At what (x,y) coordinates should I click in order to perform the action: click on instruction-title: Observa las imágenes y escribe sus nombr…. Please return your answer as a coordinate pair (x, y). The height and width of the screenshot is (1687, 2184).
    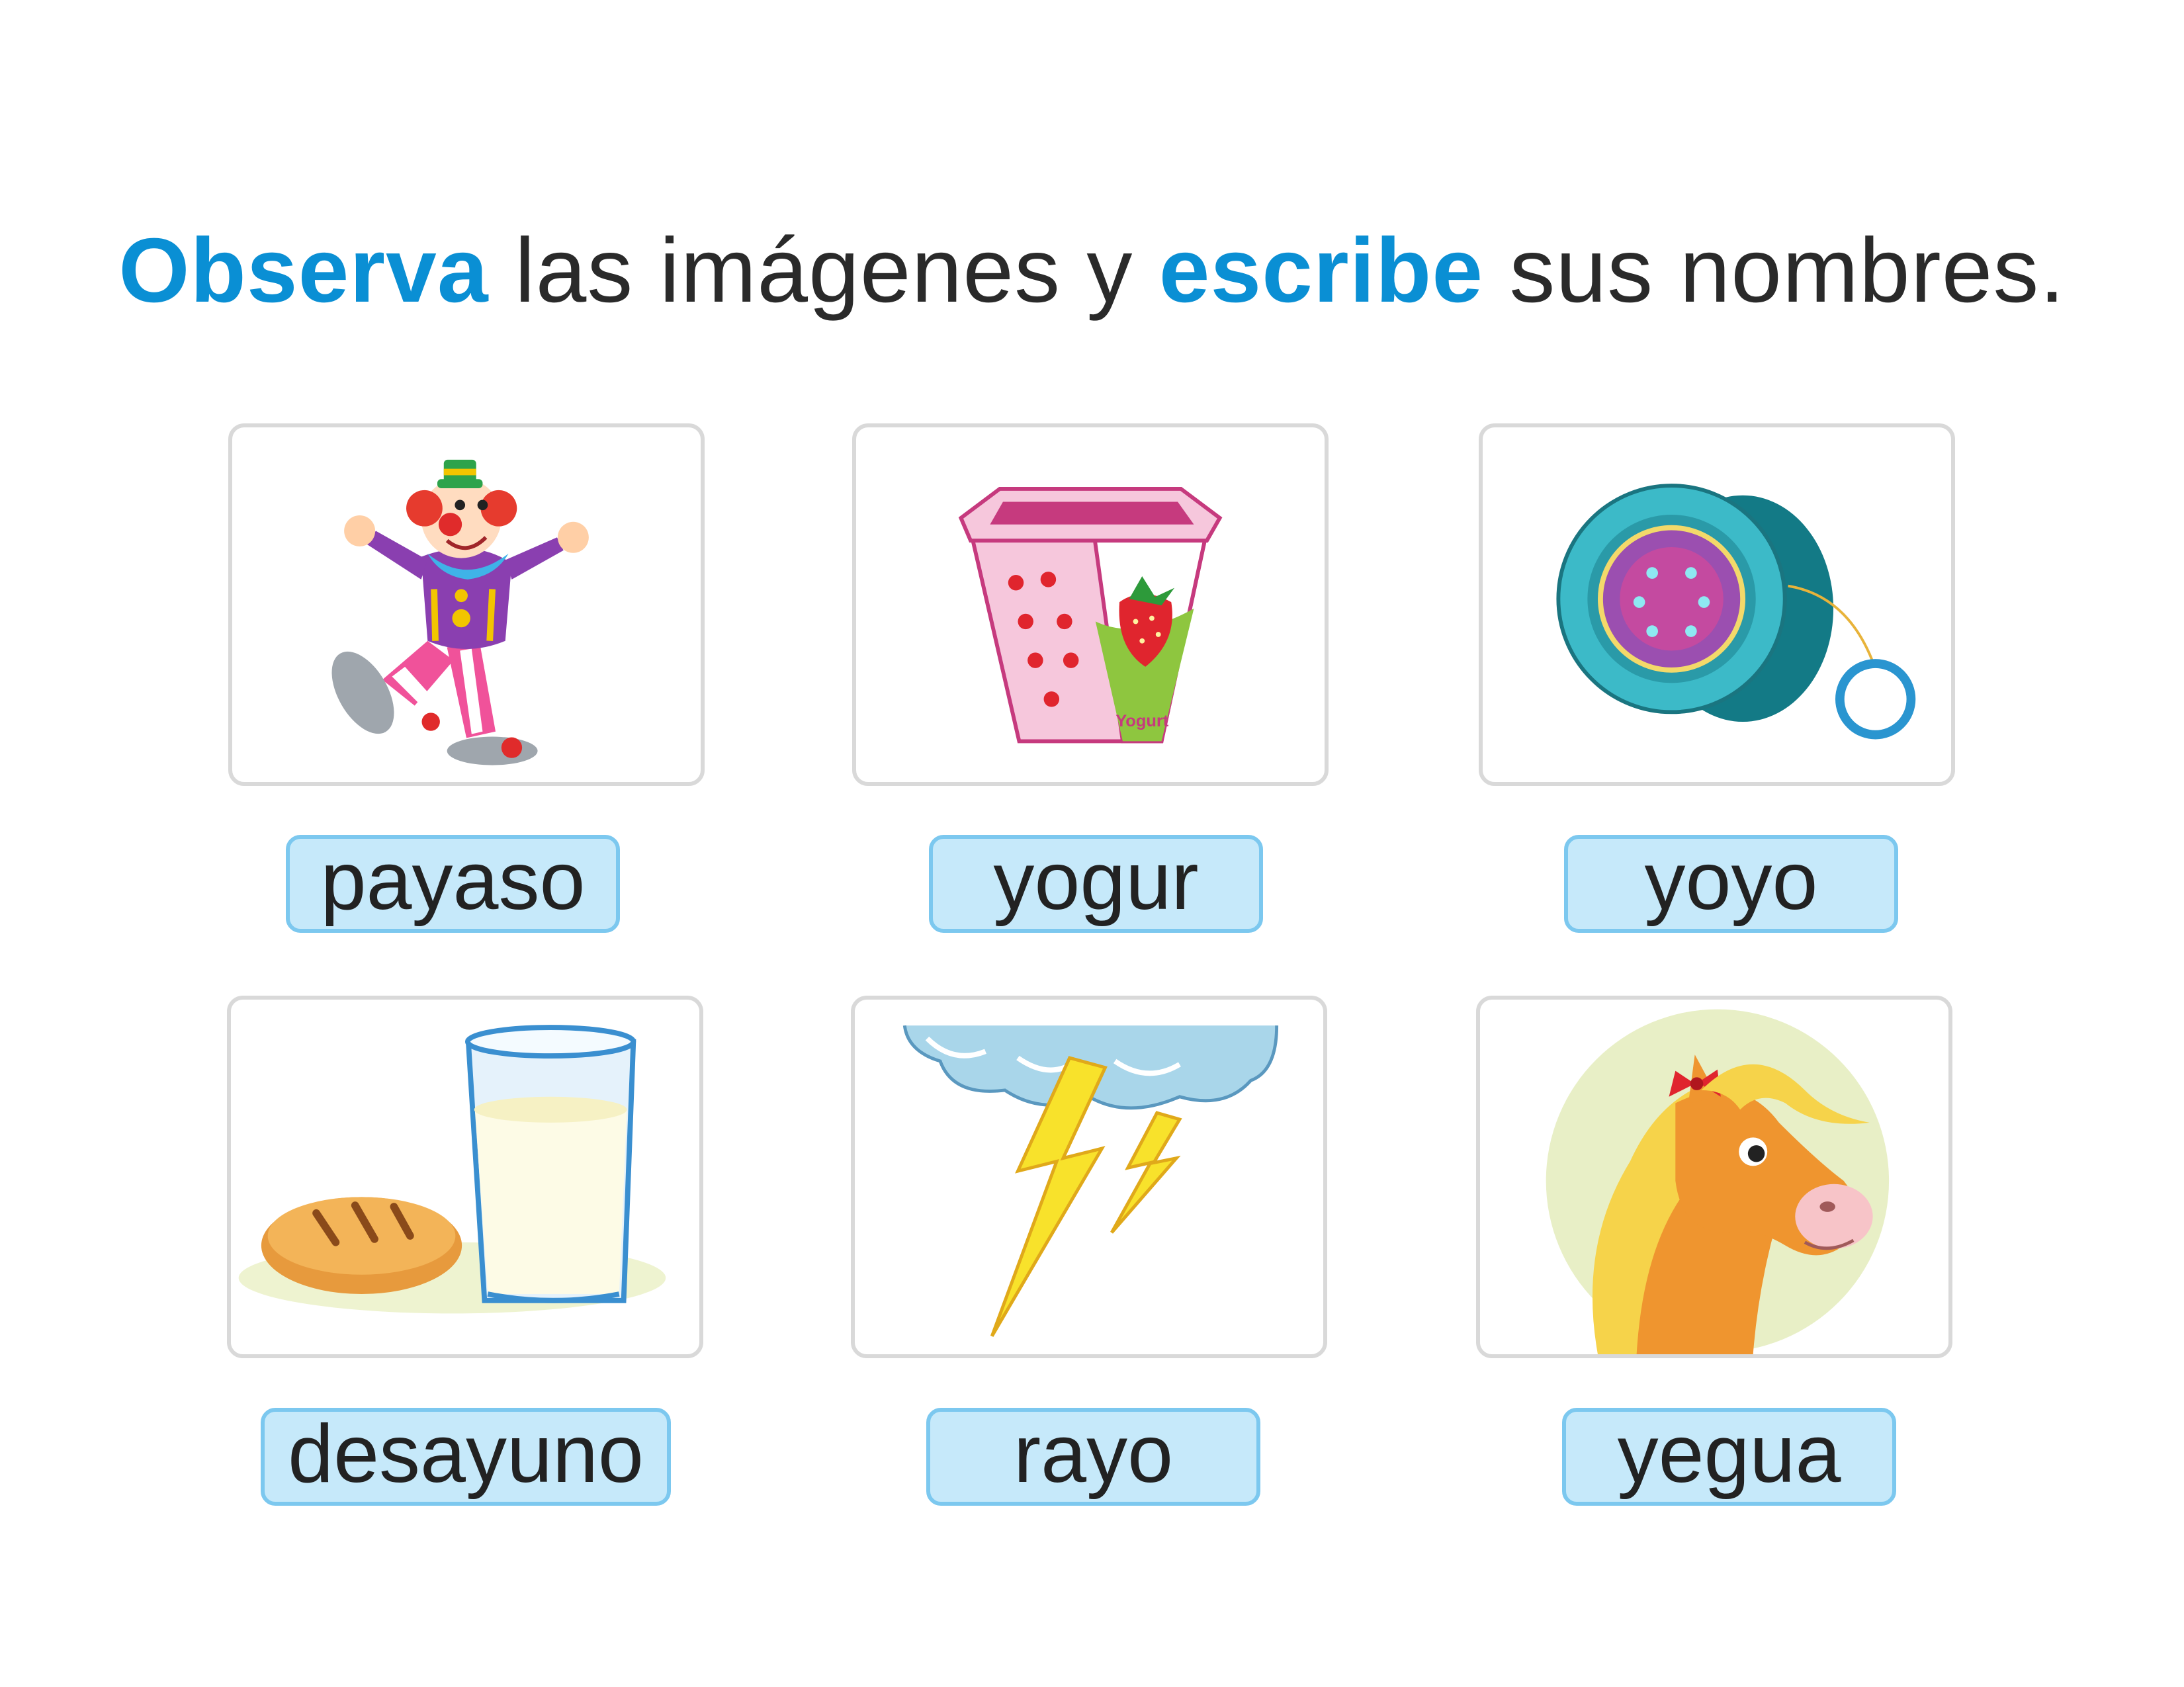
    Looking at the image, I should click on (1092, 271).